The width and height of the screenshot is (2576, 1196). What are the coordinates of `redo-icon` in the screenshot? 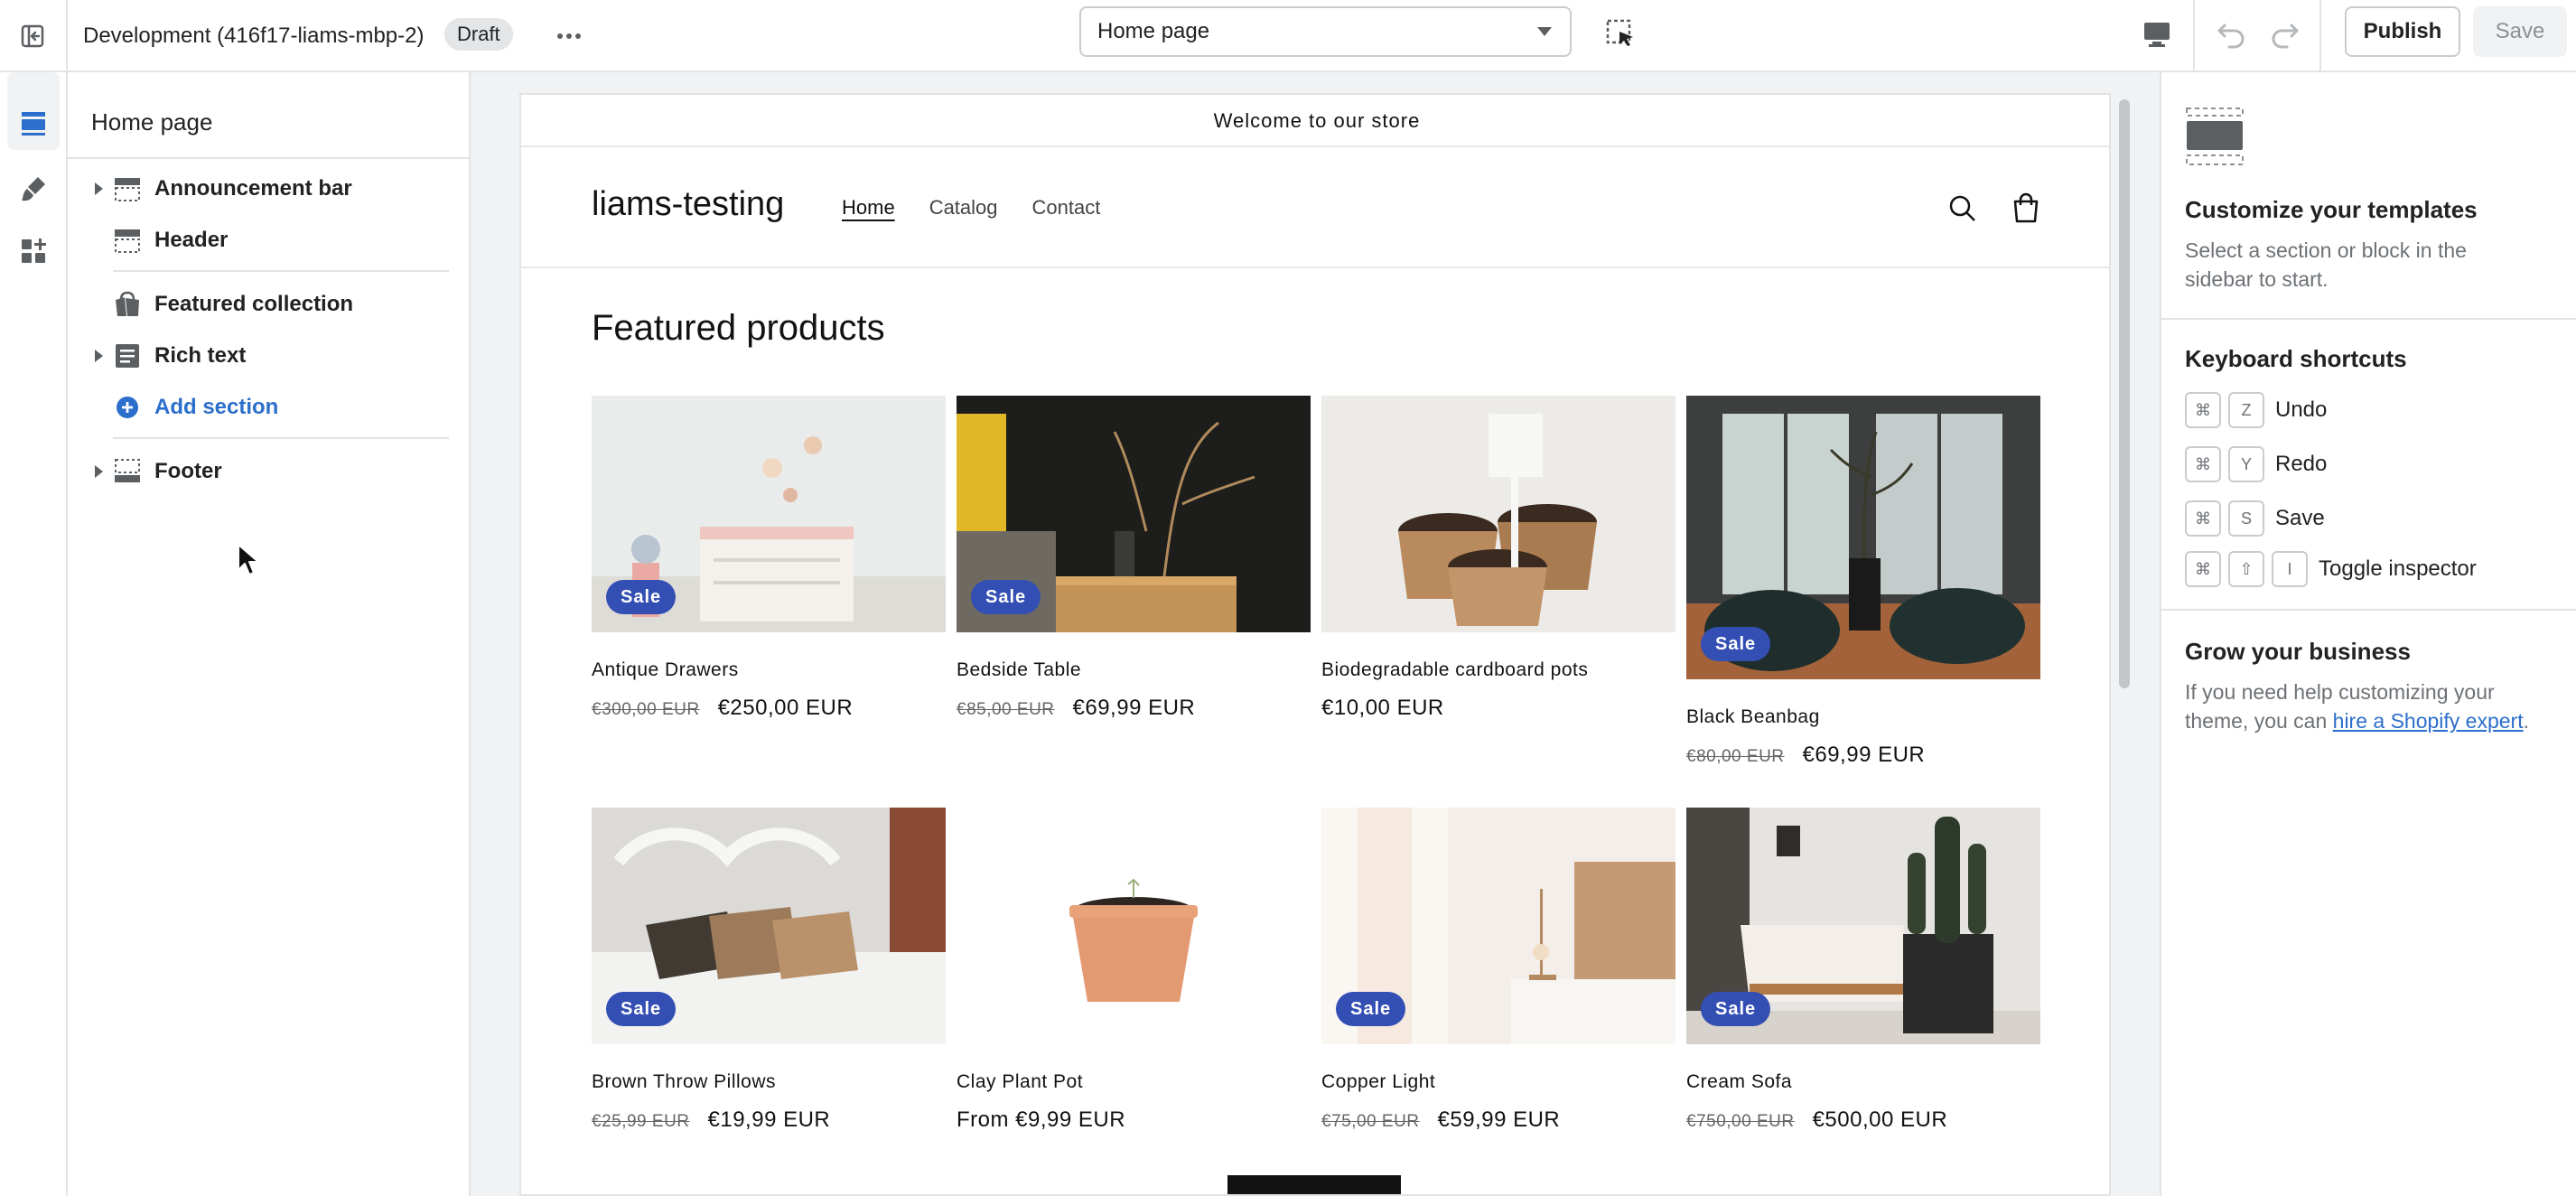 It's located at (2285, 36).